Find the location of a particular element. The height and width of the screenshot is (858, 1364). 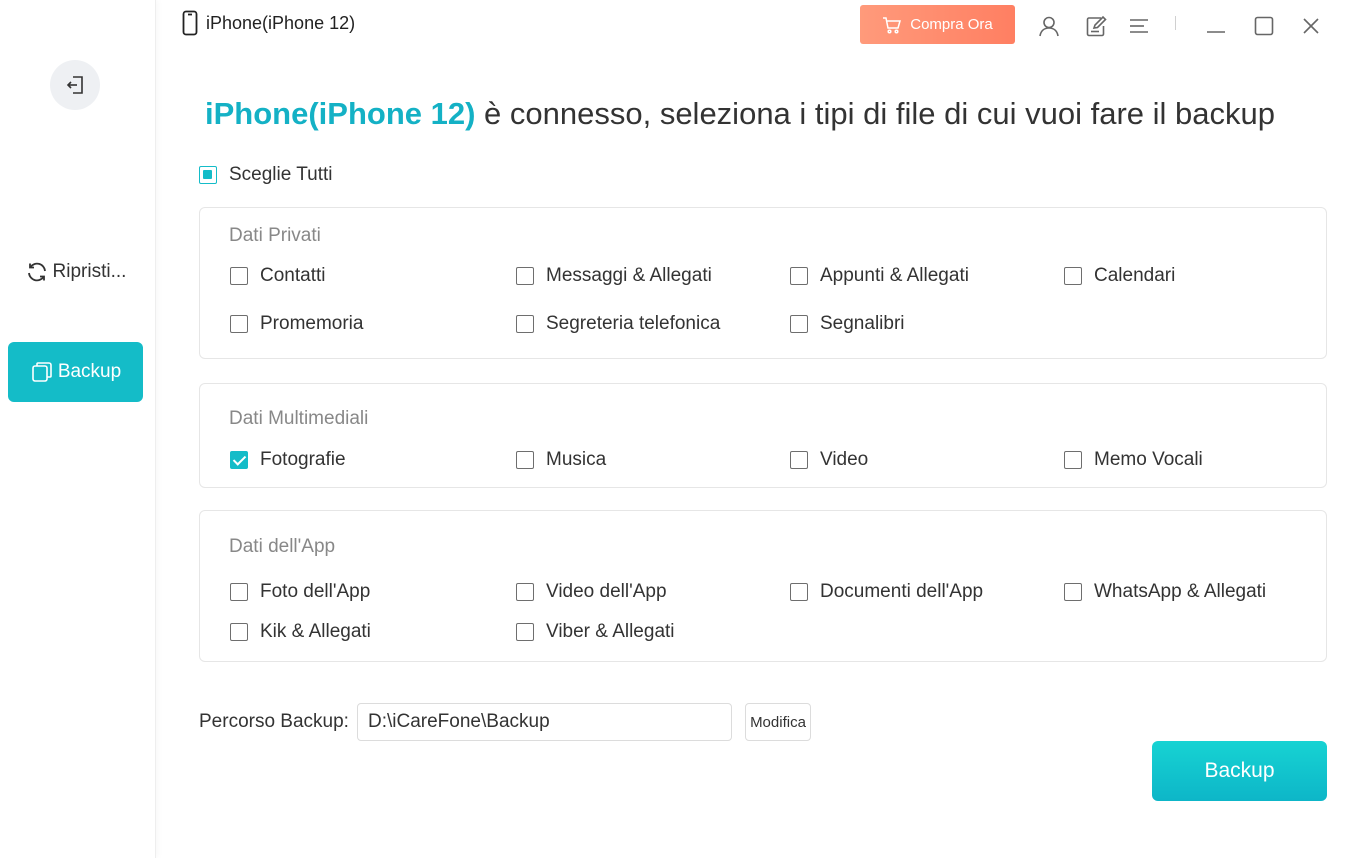

option-kik: Kik & Allegati is located at coordinates (300, 632).